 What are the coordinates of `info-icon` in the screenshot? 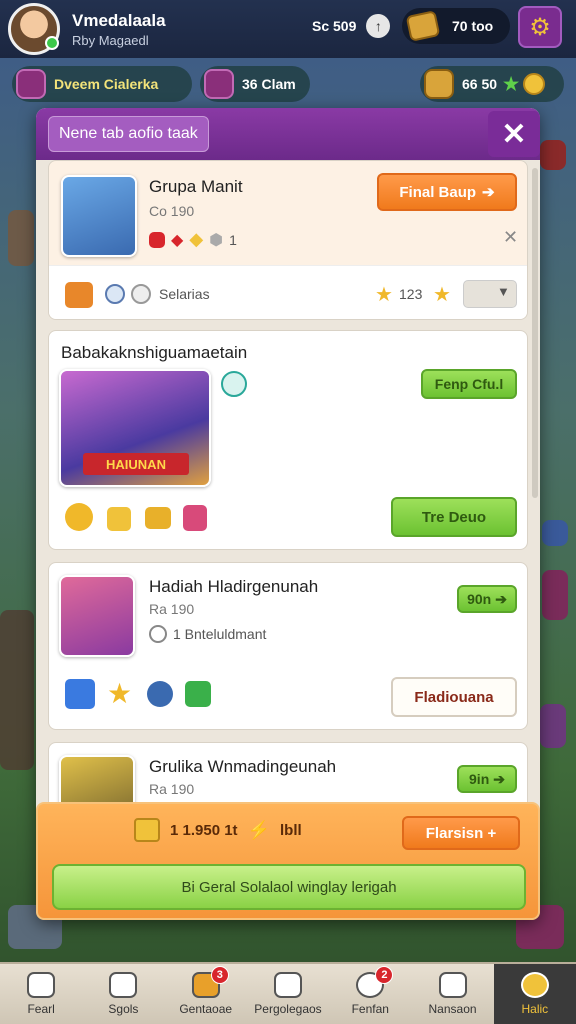 It's located at (234, 384).